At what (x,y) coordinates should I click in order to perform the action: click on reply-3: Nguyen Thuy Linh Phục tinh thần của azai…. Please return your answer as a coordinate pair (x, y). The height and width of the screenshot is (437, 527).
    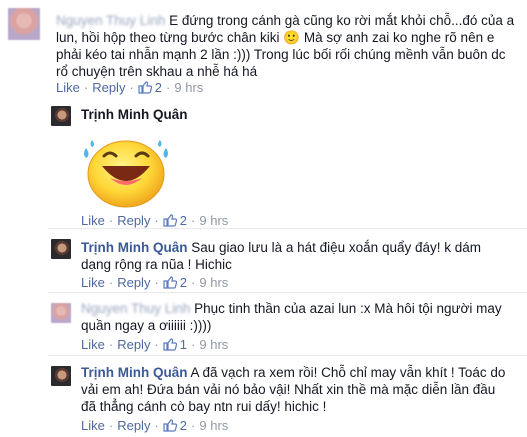
    Looking at the image, I should click on (263, 324).